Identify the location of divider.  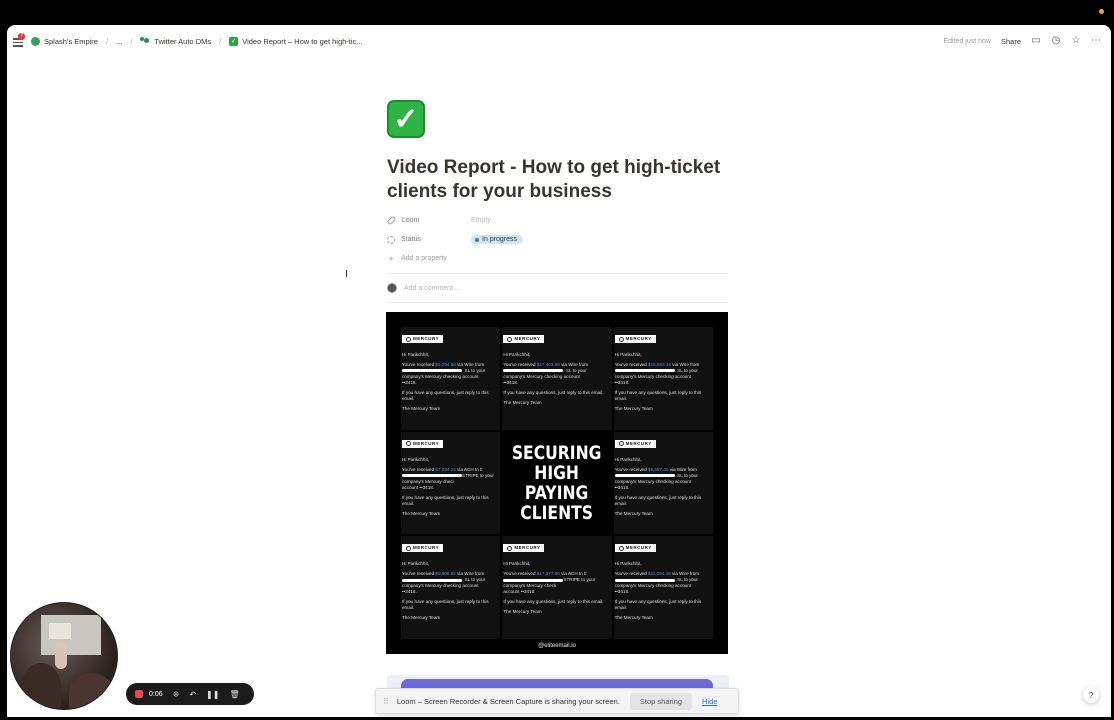
(557, 302).